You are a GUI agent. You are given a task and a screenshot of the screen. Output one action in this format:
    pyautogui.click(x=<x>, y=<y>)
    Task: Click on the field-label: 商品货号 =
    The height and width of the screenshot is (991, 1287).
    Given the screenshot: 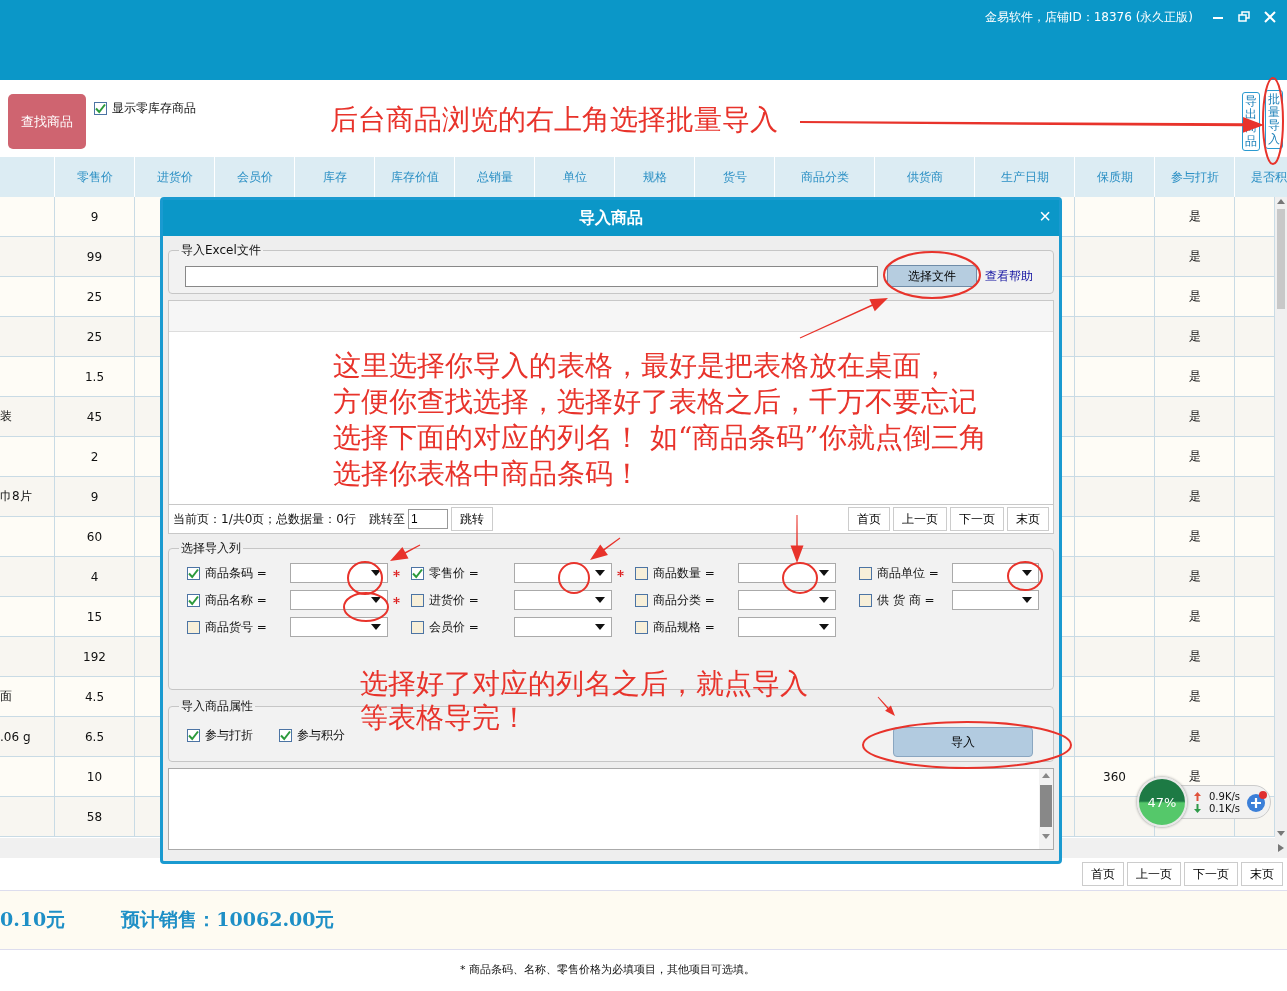 What is the action you would take?
    pyautogui.click(x=236, y=627)
    